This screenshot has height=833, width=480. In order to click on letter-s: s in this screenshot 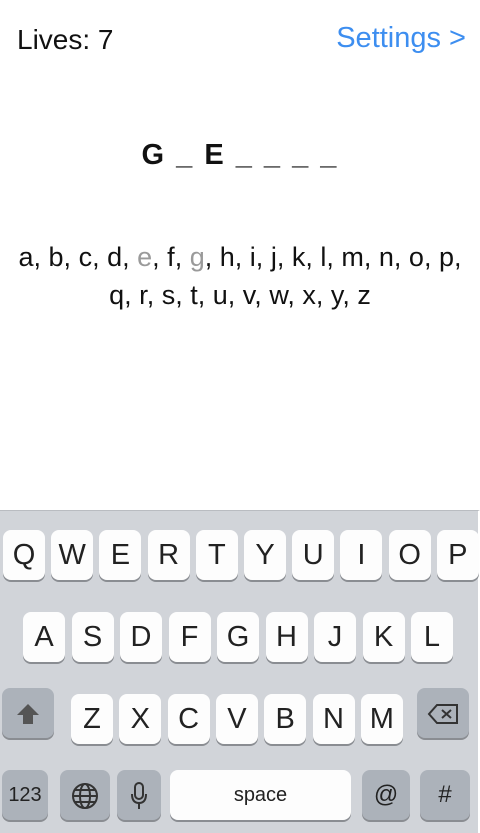, I will do `click(168, 295)`.